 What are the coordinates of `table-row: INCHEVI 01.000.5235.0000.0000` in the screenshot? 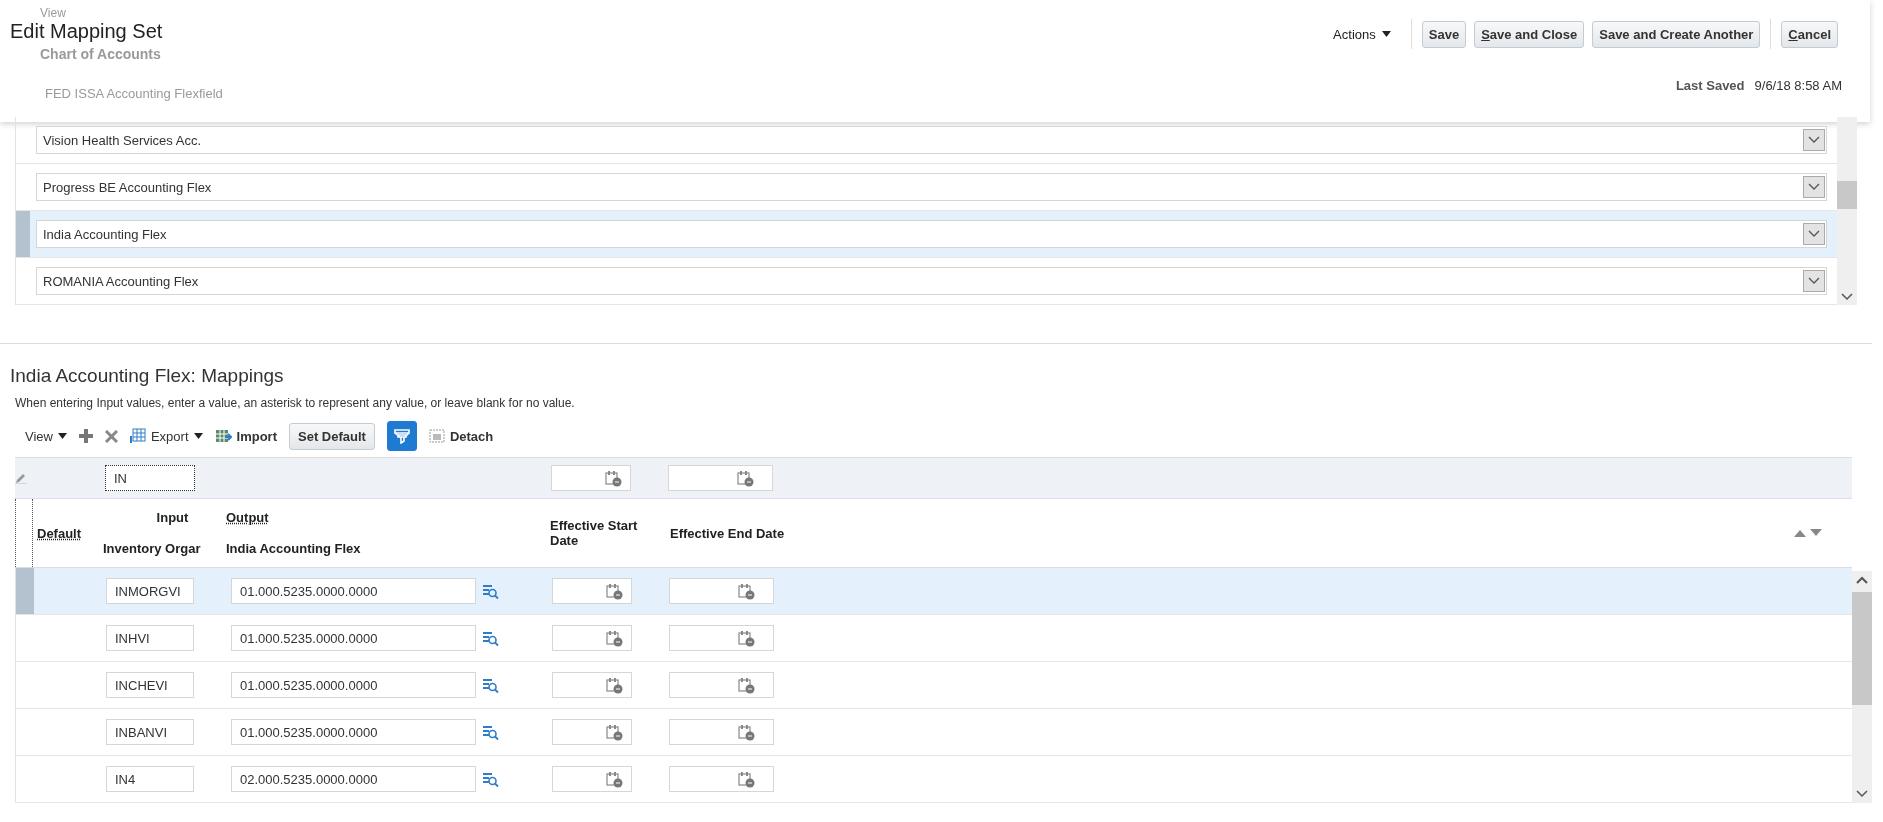 It's located at (933, 685).